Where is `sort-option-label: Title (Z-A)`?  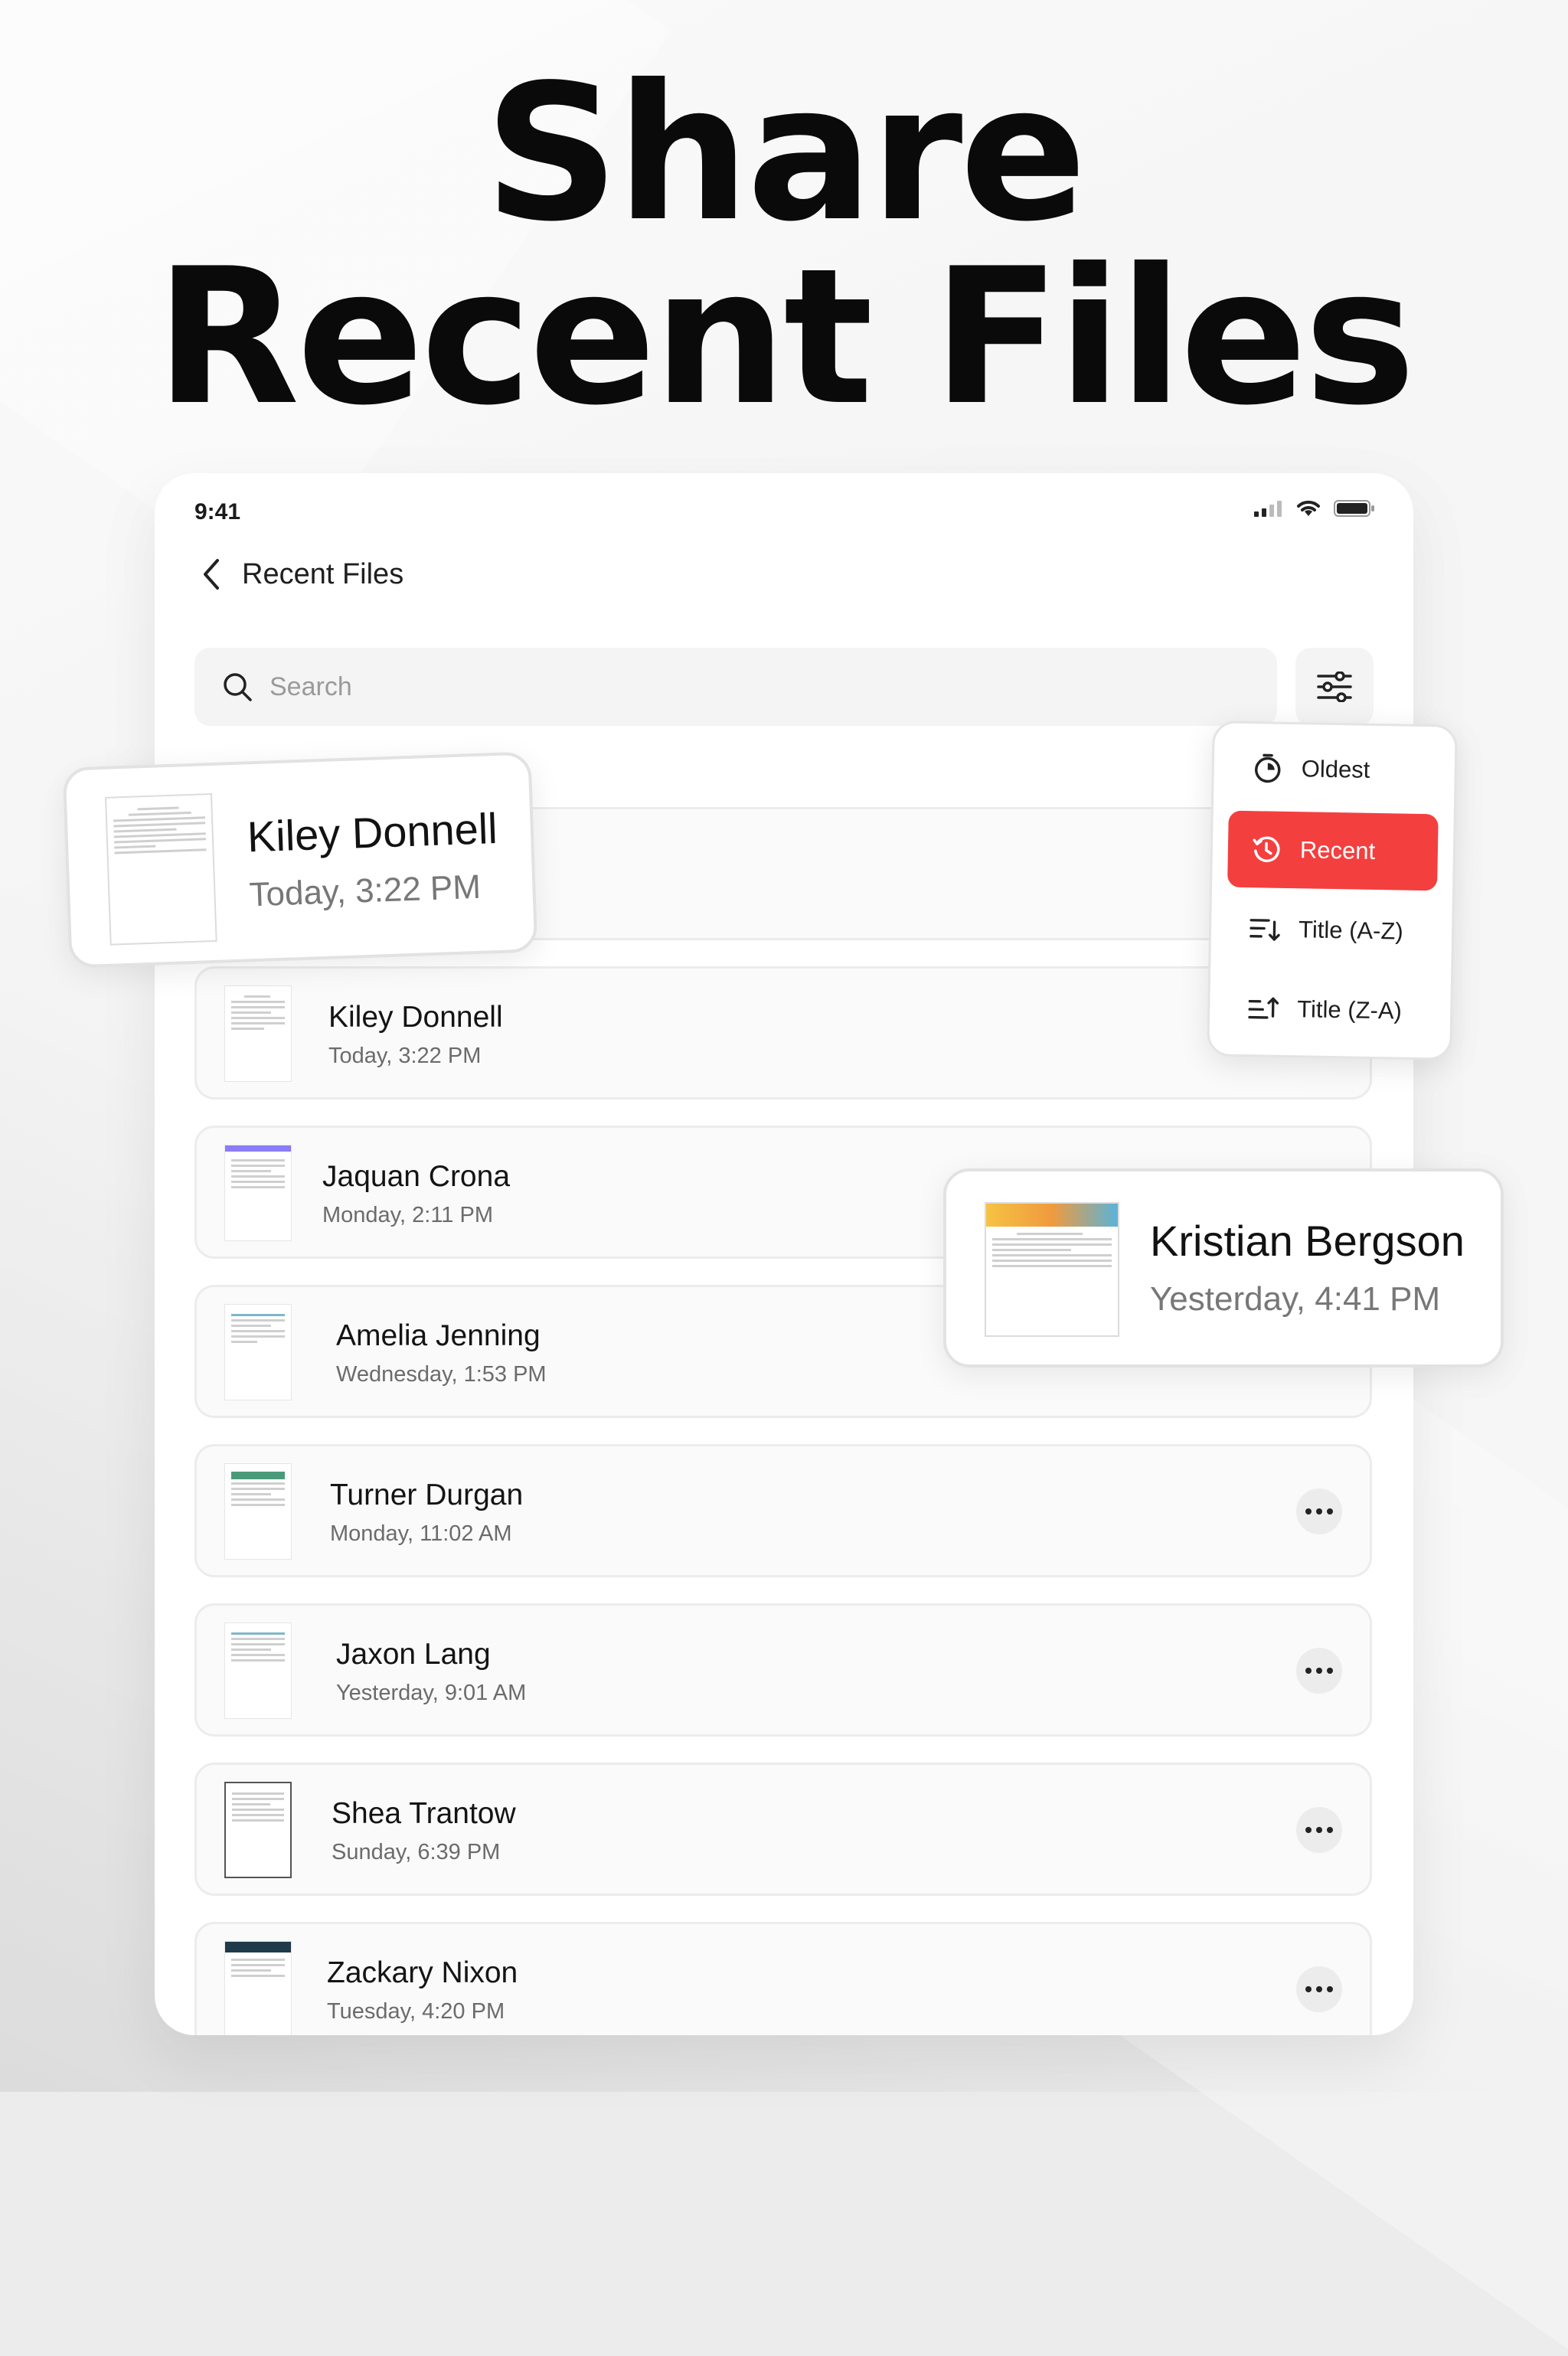
sort-option-label: Title (Z-A) is located at coordinates (1349, 1009).